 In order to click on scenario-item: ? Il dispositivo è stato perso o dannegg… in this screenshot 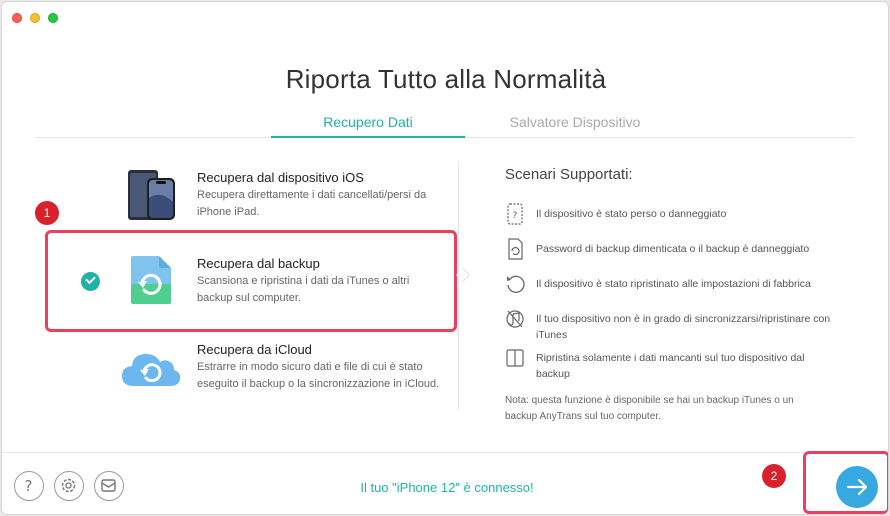, I will do `click(670, 216)`.